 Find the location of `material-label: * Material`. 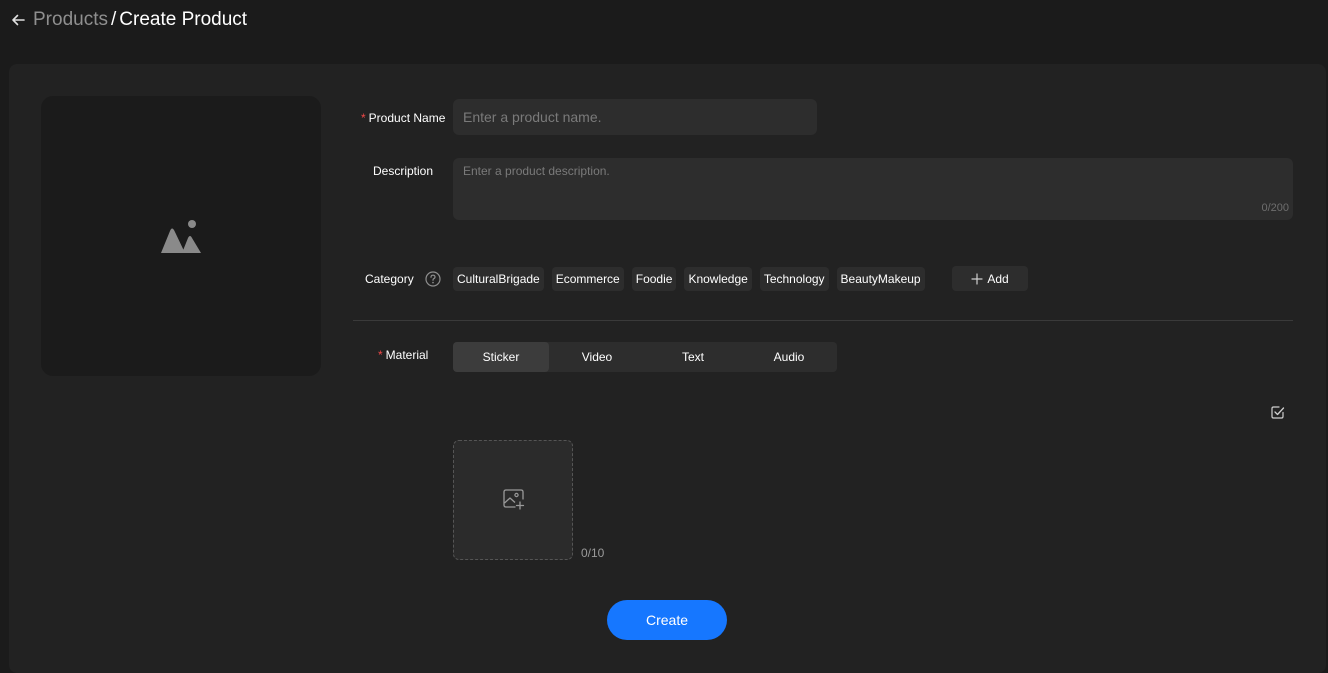

material-label: * Material is located at coordinates (403, 355).